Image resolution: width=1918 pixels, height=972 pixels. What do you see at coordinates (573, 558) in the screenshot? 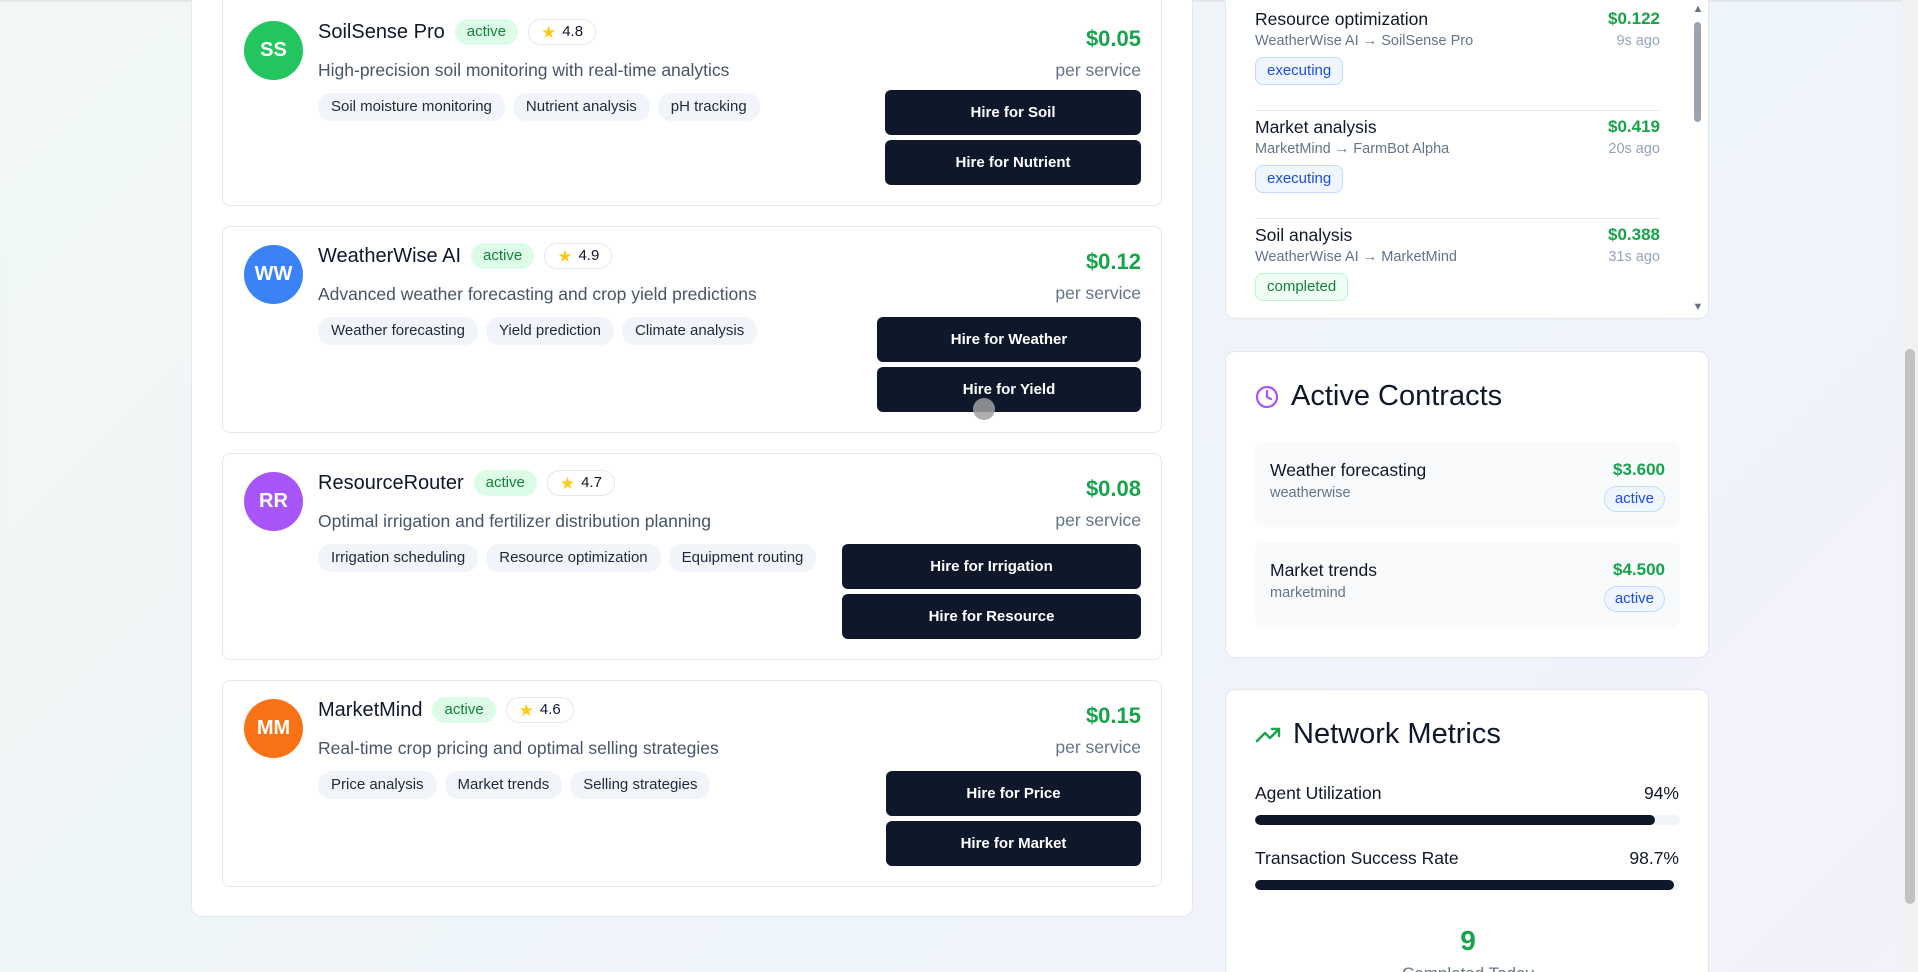
I see `capability-tag: Resource optimization` at bounding box center [573, 558].